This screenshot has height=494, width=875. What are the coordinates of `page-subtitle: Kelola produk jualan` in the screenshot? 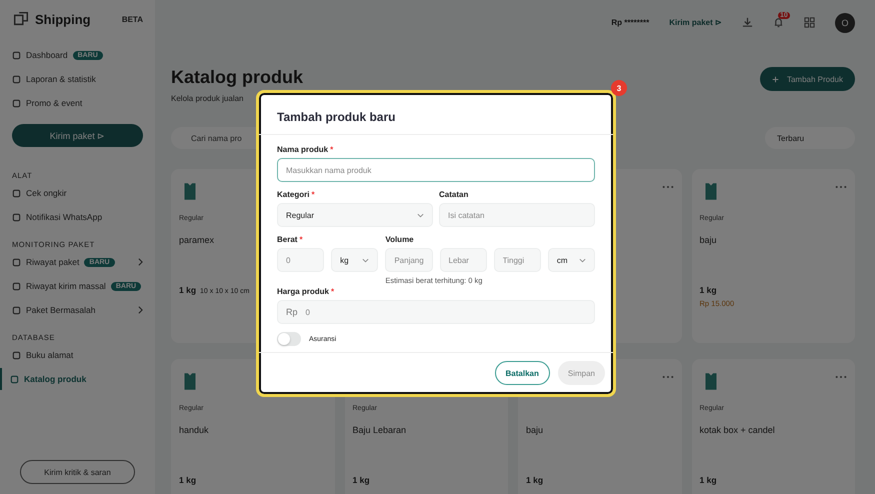 It's located at (207, 98).